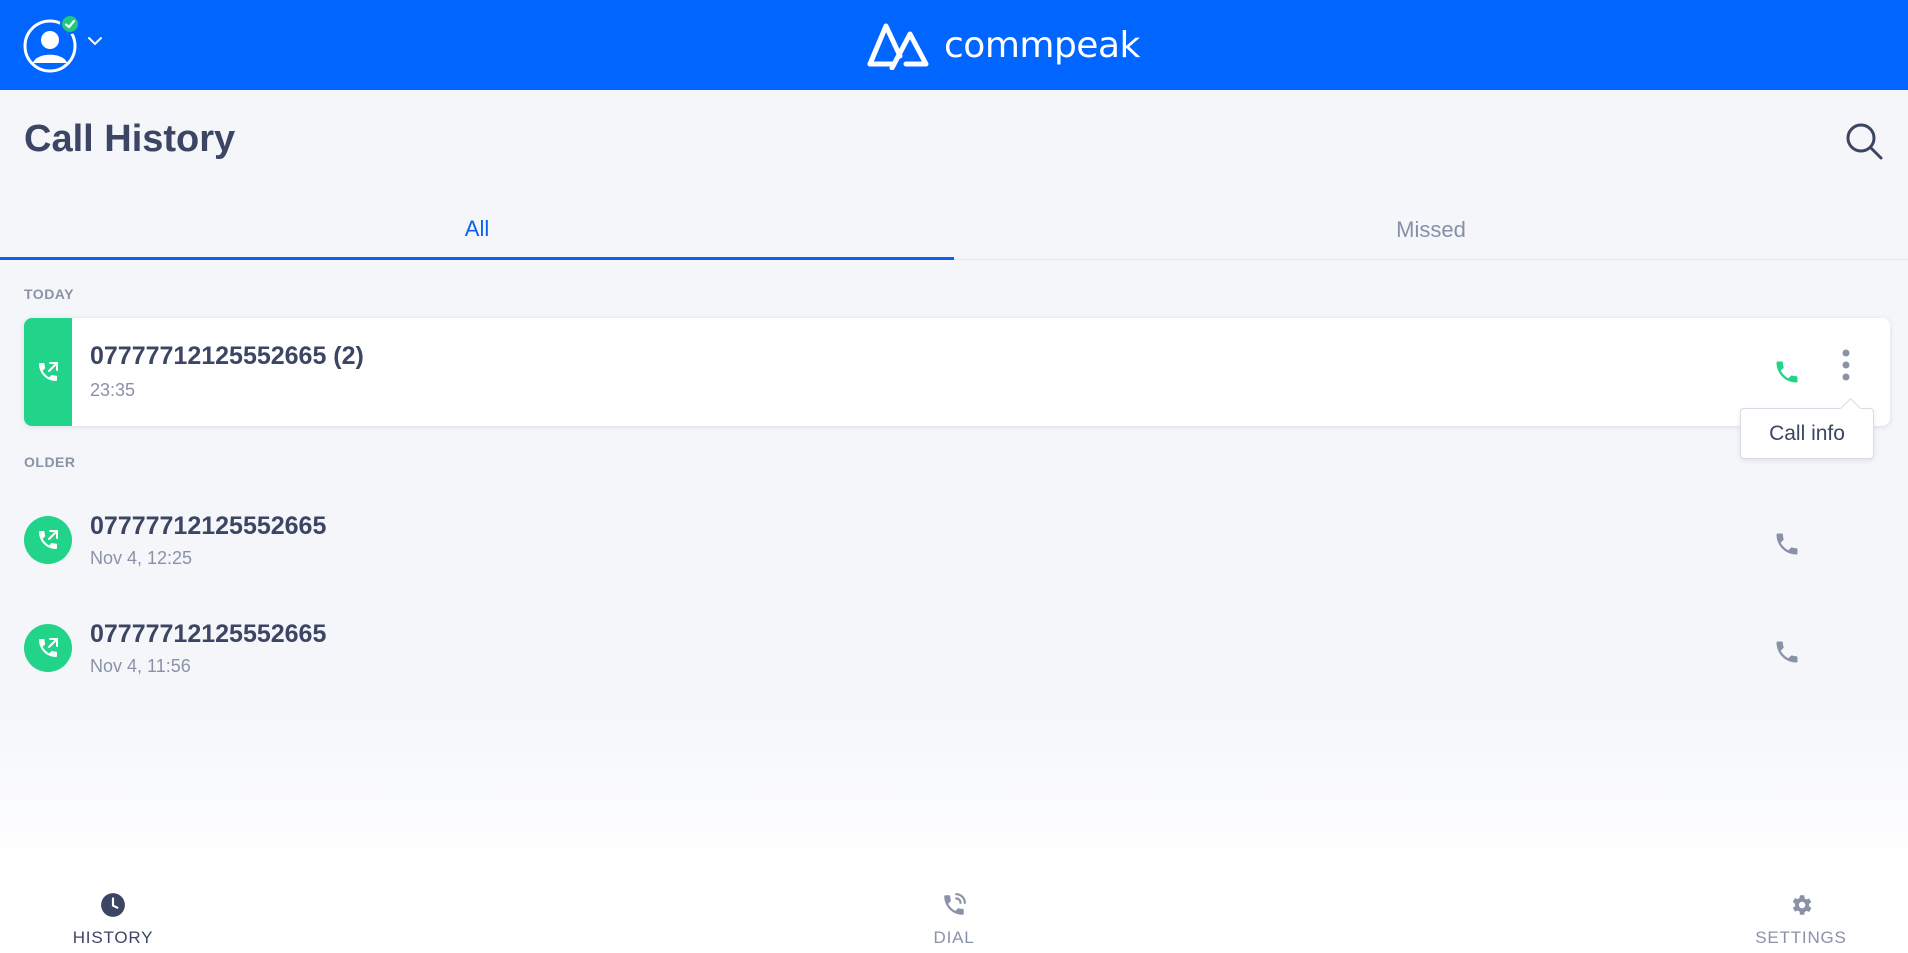 This screenshot has width=1908, height=953. Describe the element at coordinates (957, 372) in the screenshot. I see `call-row-today-0: 07777712125552665 (2) 23:35` at that location.